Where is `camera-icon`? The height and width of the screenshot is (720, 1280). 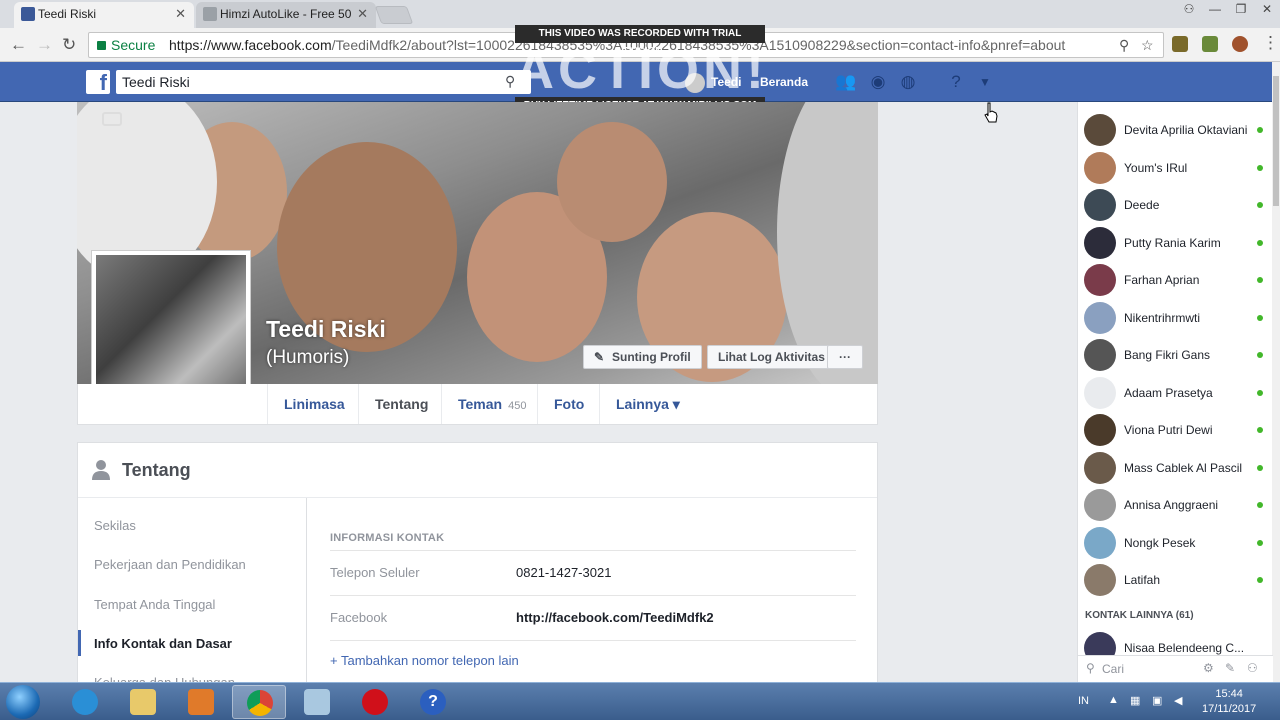
camera-icon is located at coordinates (112, 119).